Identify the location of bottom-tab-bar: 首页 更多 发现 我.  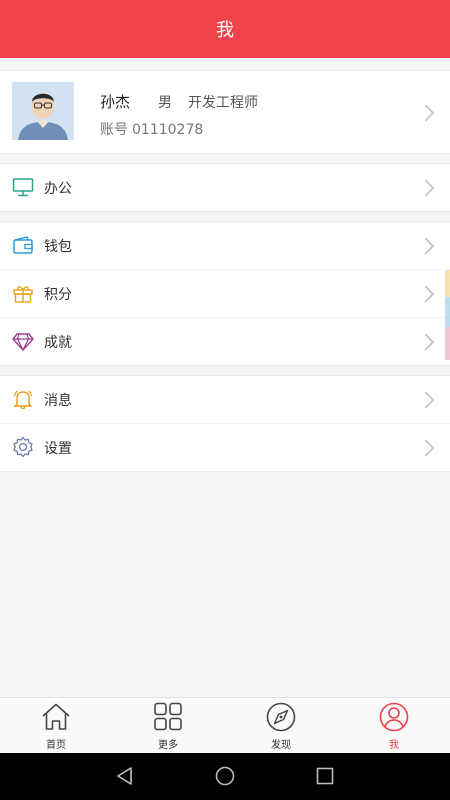
(225, 725).